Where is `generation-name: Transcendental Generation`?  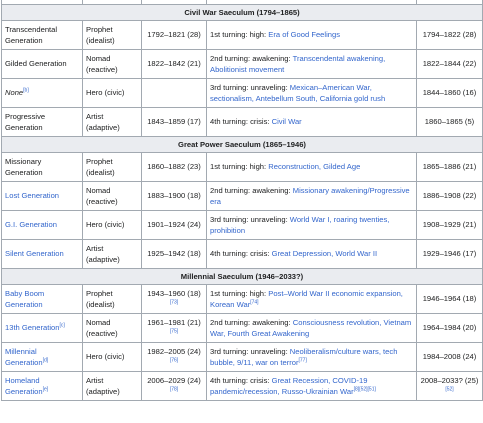
generation-name: Transcendental Generation is located at coordinates (31, 34).